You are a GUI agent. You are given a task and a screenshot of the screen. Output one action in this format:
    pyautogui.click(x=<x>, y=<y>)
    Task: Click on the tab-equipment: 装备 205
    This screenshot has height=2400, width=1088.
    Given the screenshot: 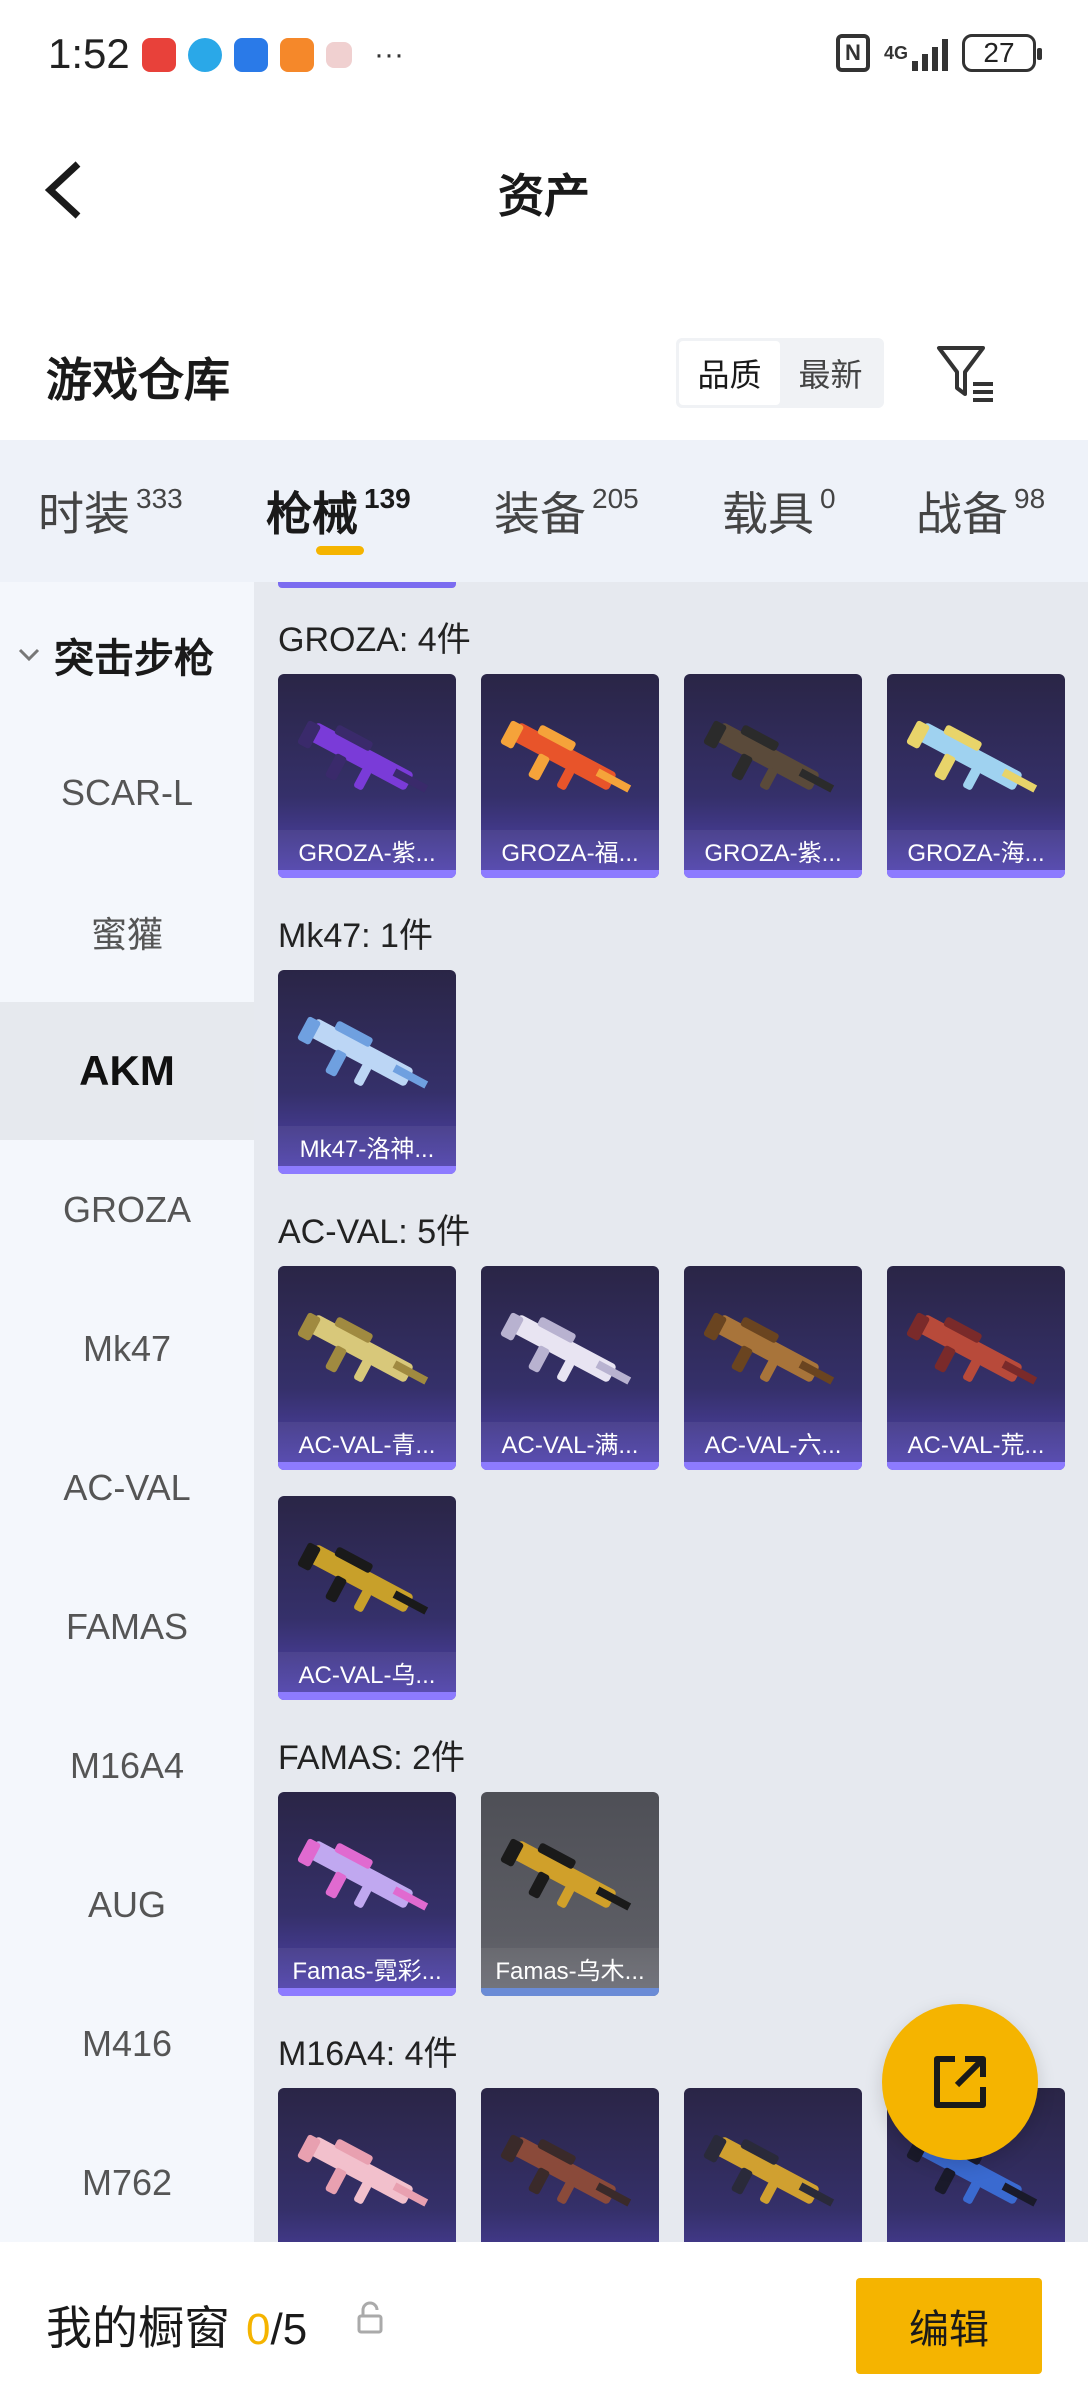 What is the action you would take?
    pyautogui.click(x=566, y=511)
    